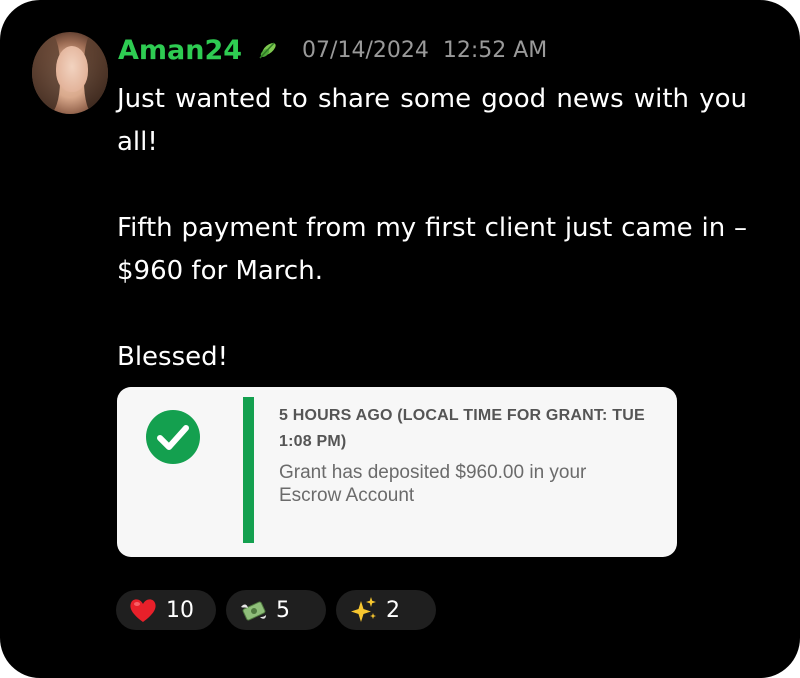  I want to click on message-paragraph: Blessed!, so click(173, 357).